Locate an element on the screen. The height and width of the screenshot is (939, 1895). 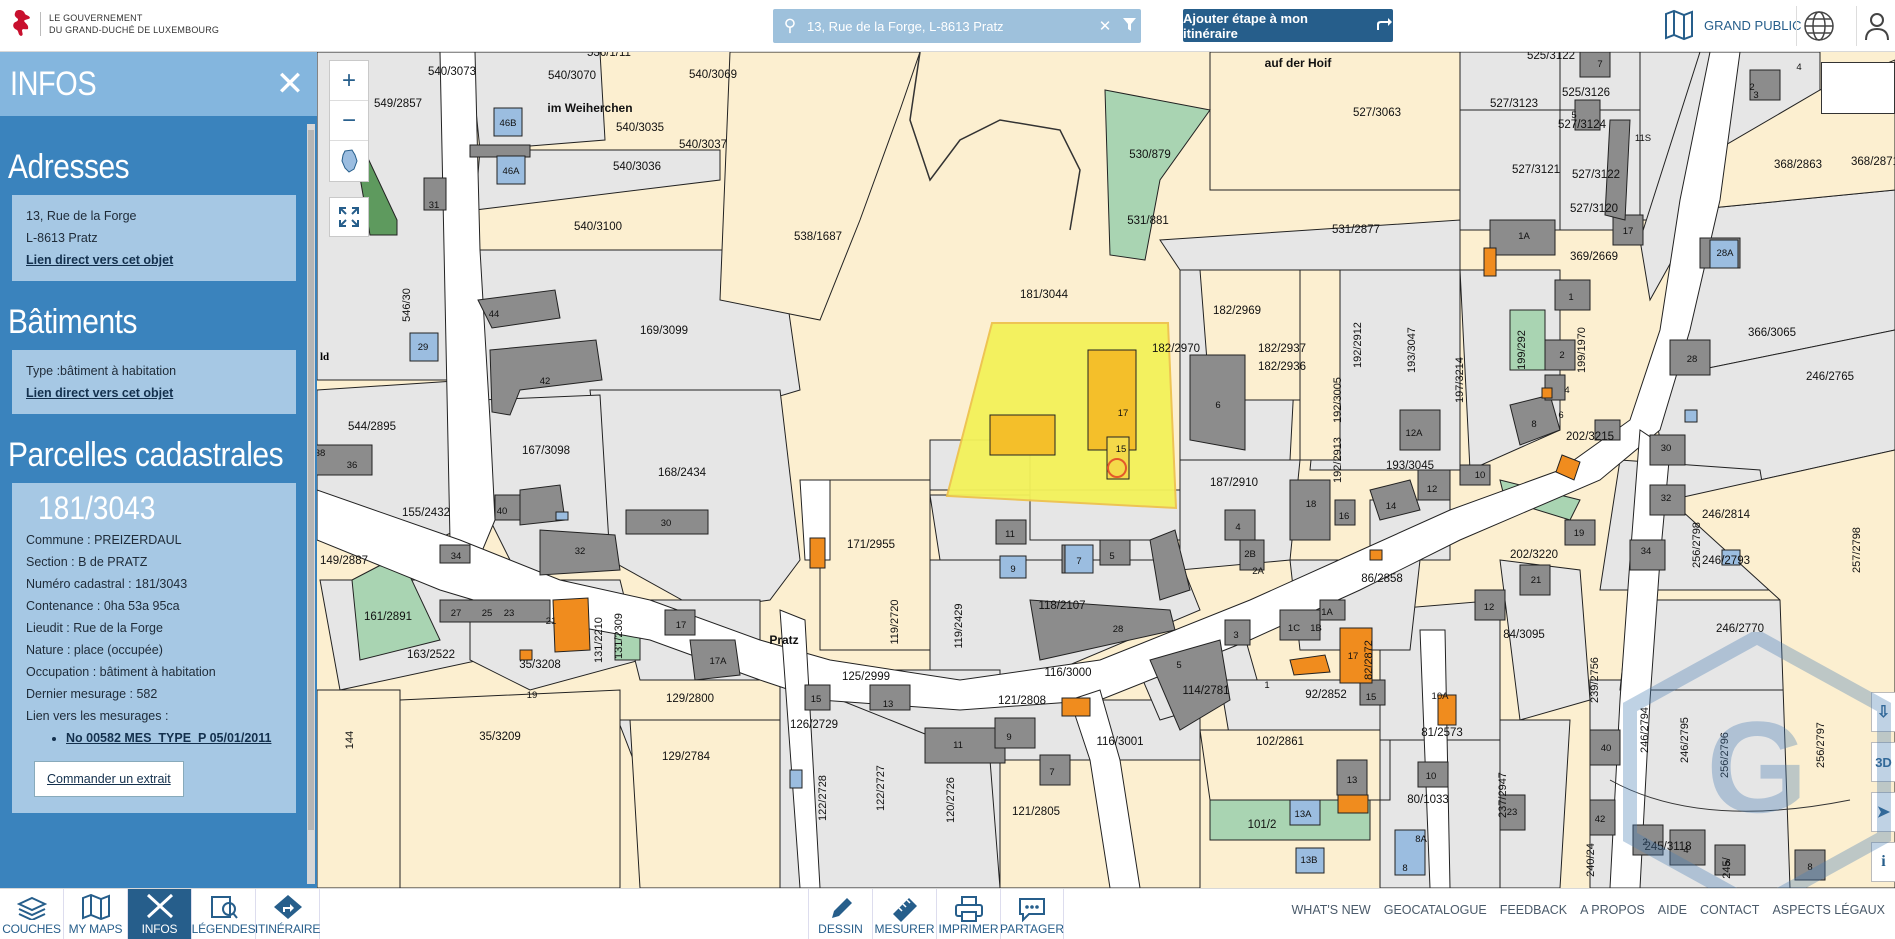
tab-my-maps: MY MAPS is located at coordinates (96, 914).